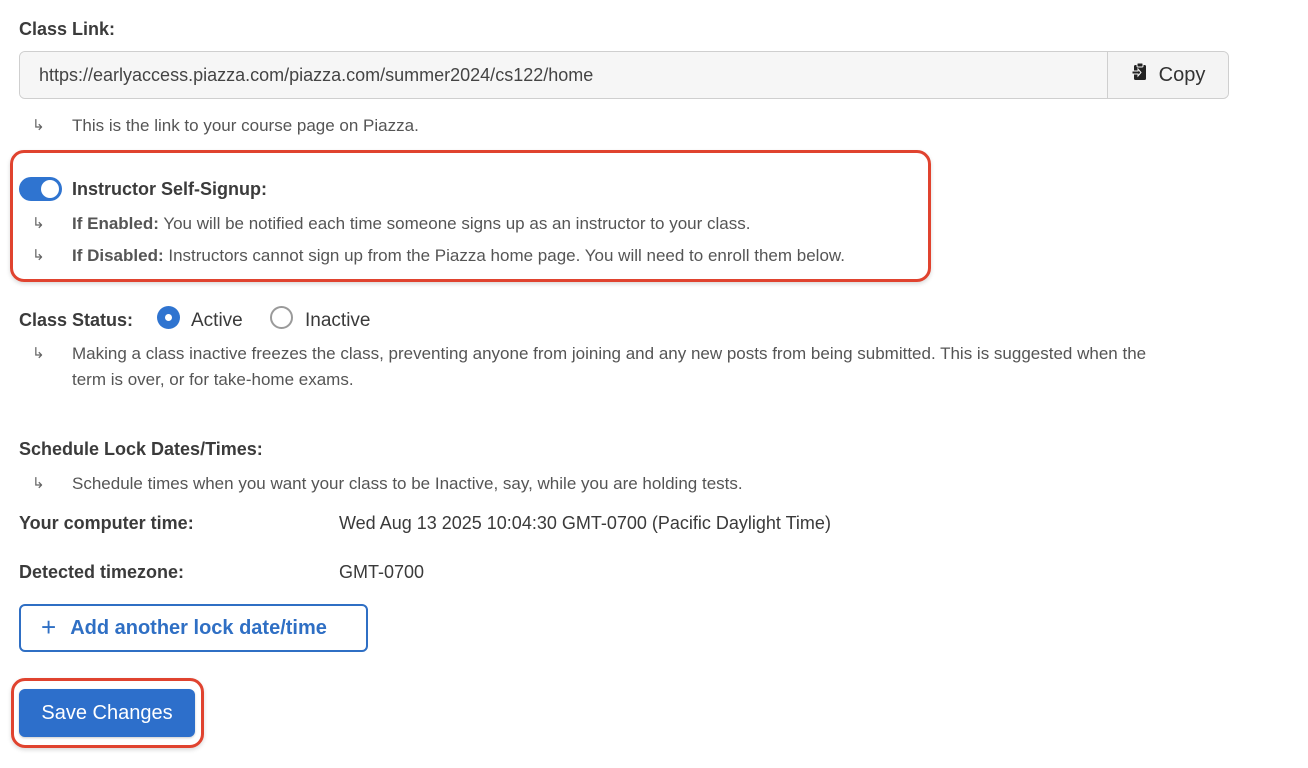 This screenshot has height=768, width=1308. Describe the element at coordinates (563, 75) in the screenshot. I see `class-link-input` at that location.